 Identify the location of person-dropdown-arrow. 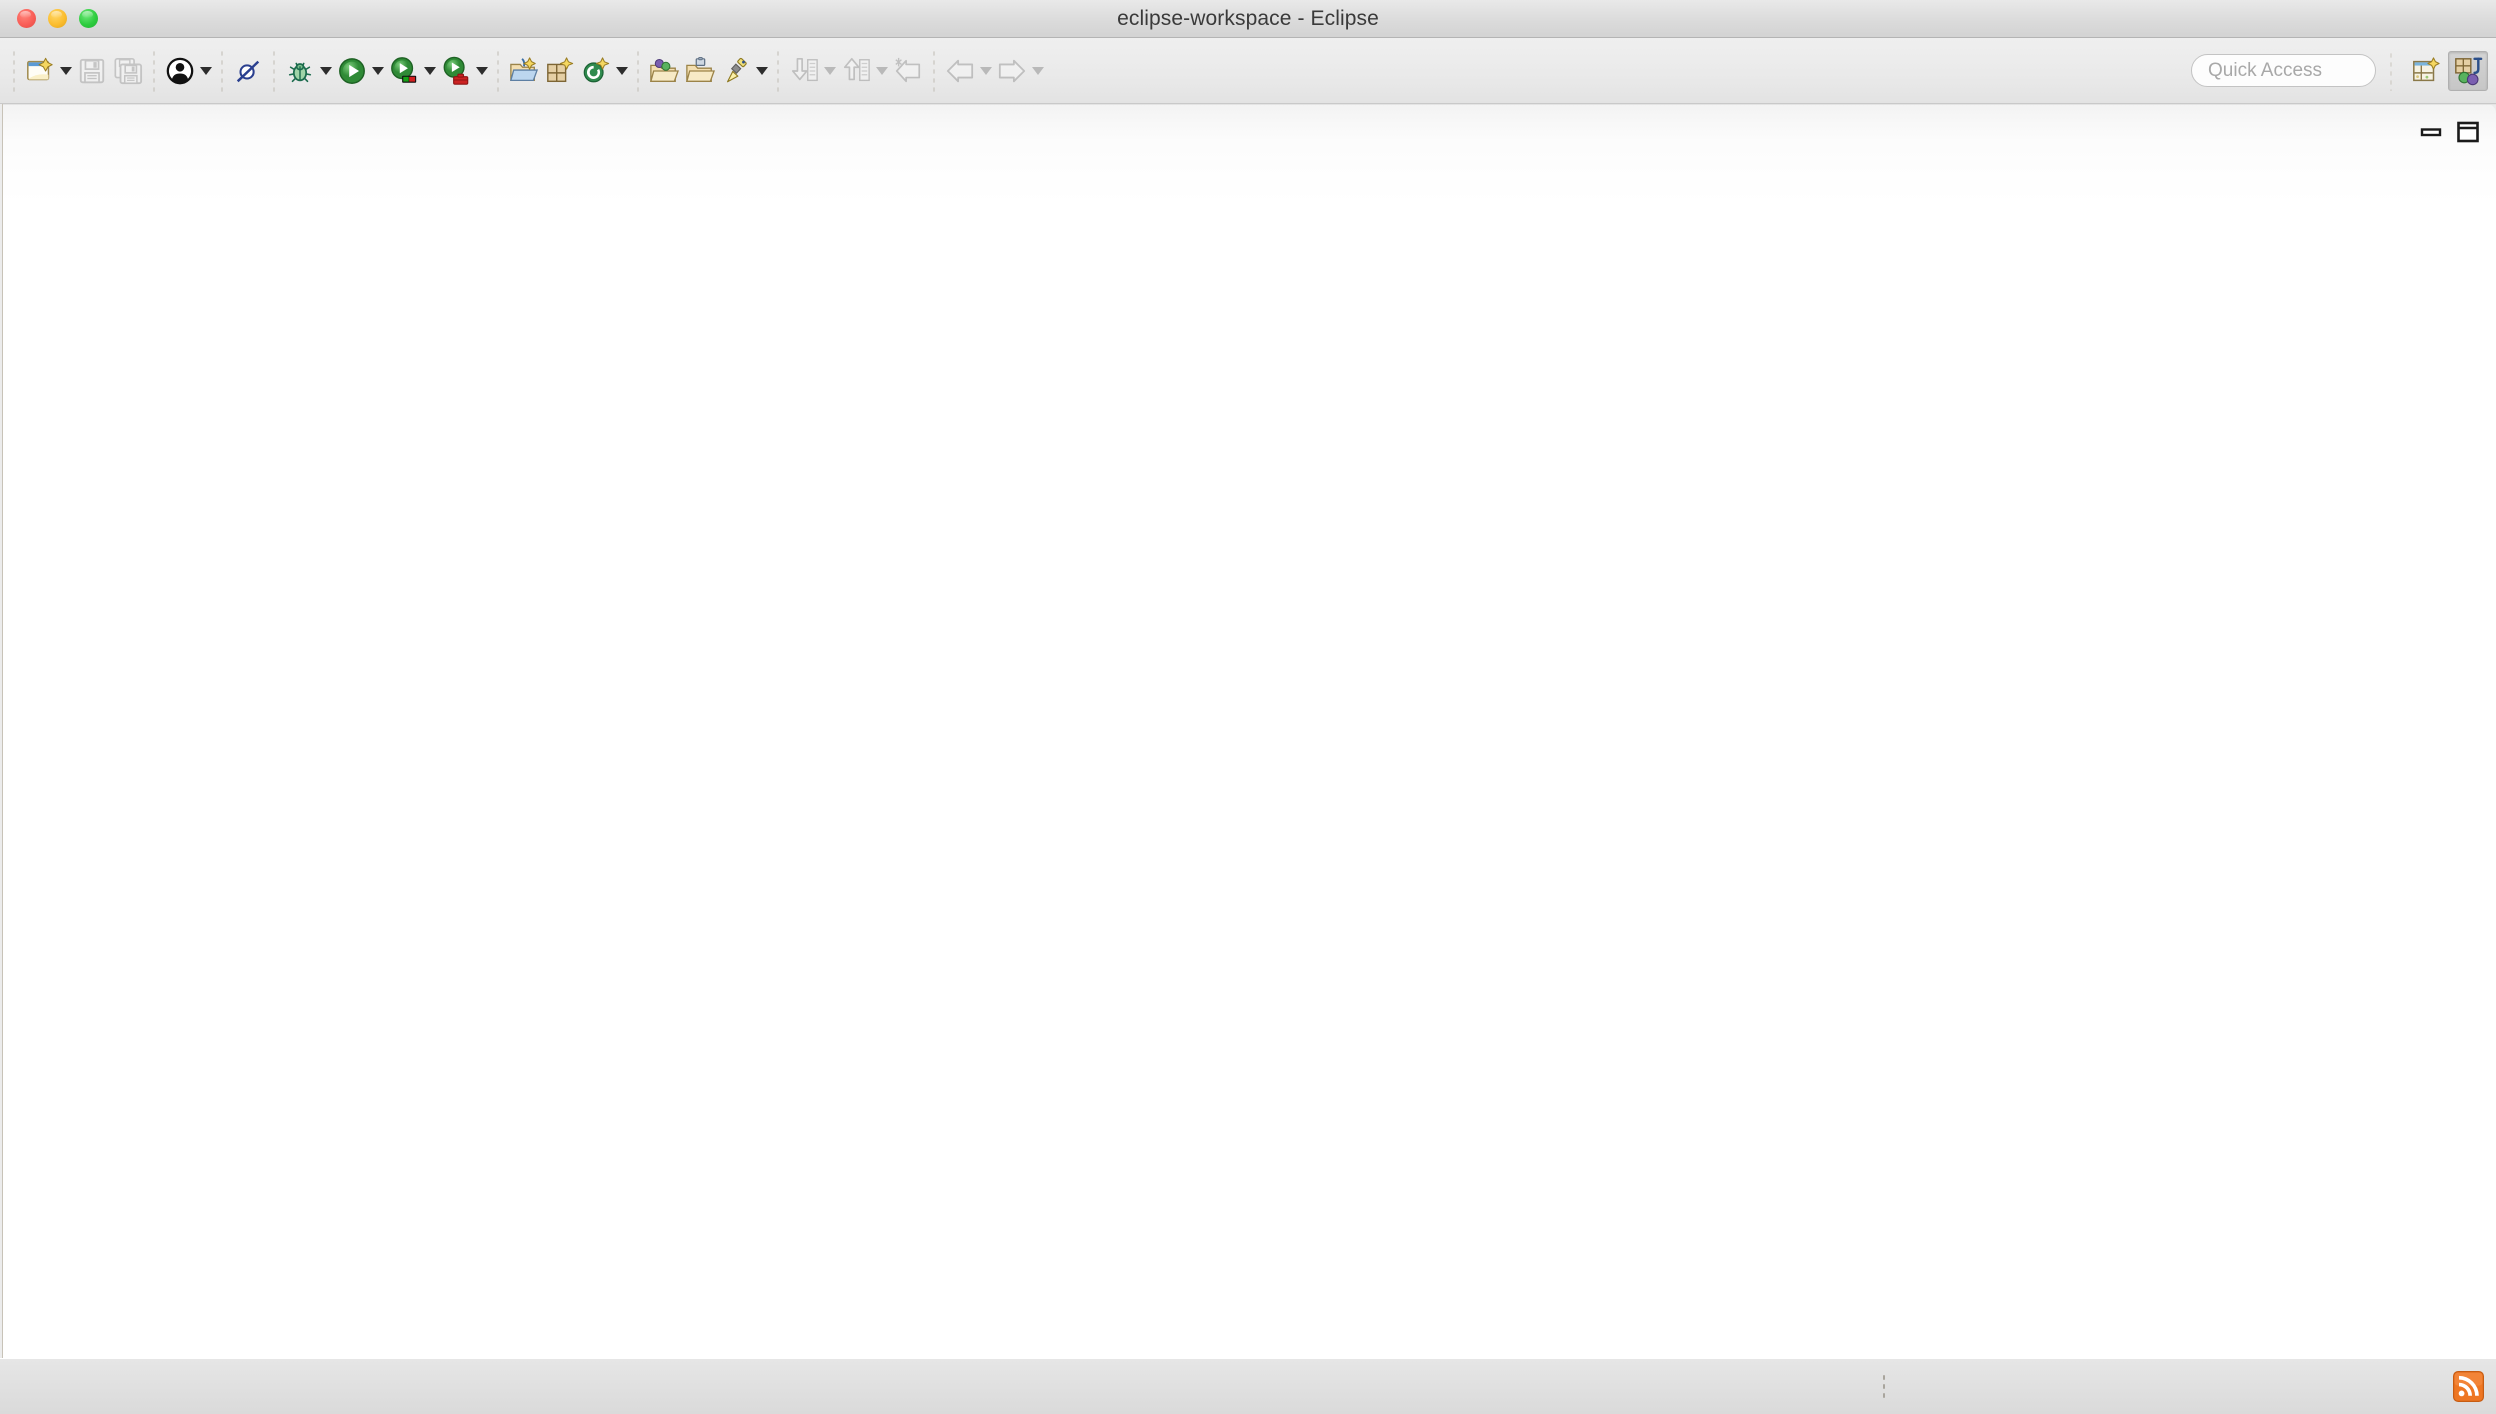
(206, 71).